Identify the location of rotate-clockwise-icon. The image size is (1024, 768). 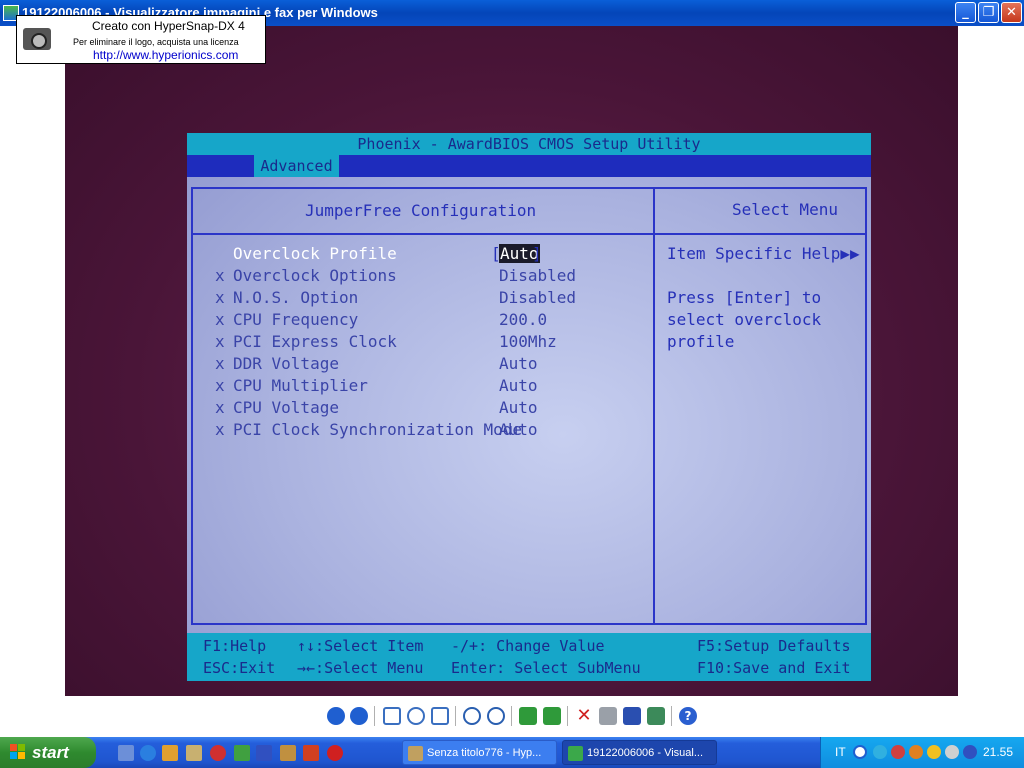
(528, 716).